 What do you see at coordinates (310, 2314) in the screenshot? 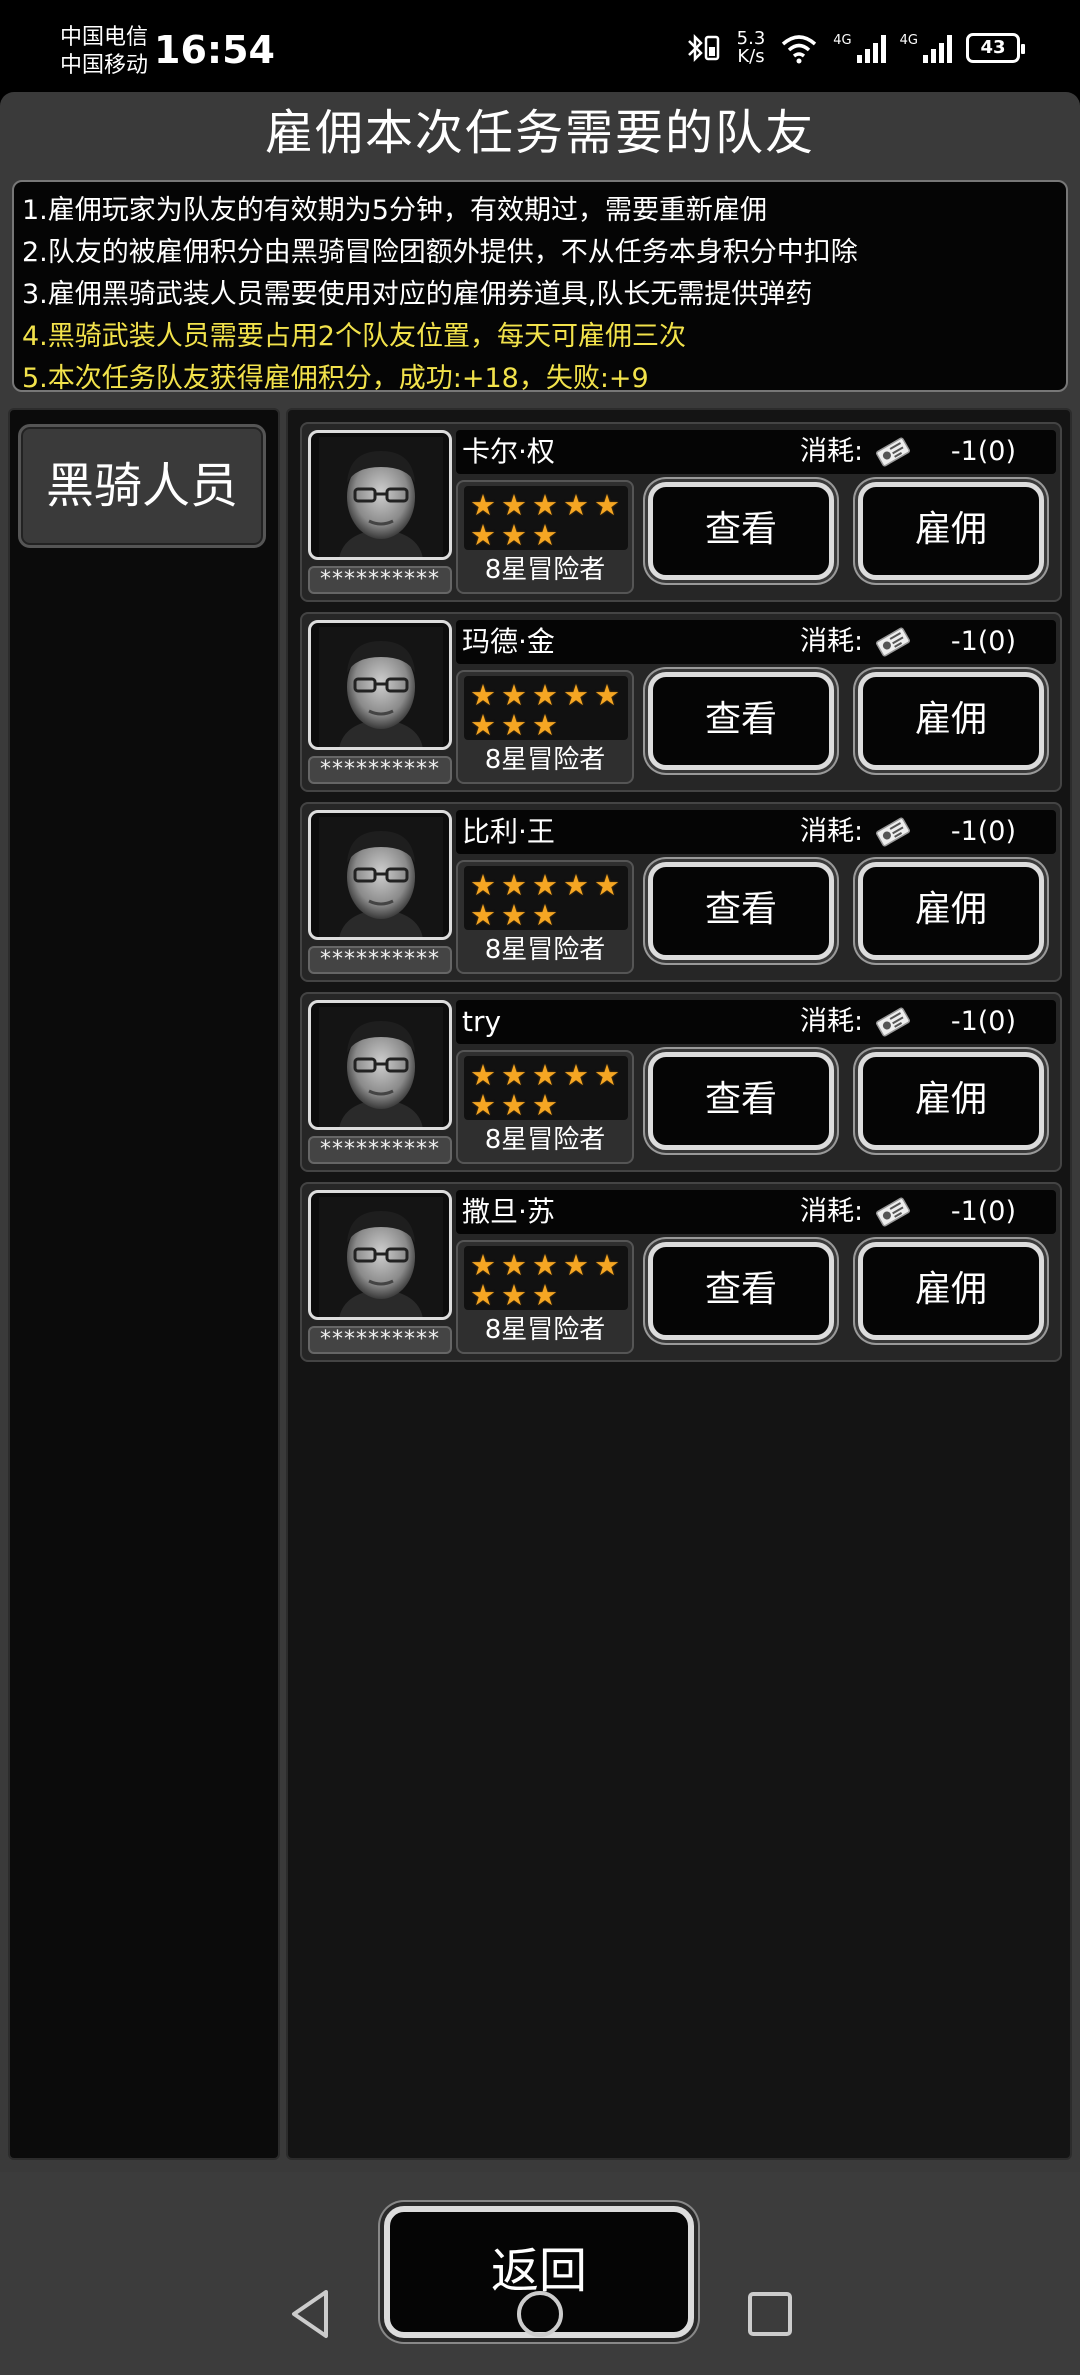
I see `nav-back-icon` at bounding box center [310, 2314].